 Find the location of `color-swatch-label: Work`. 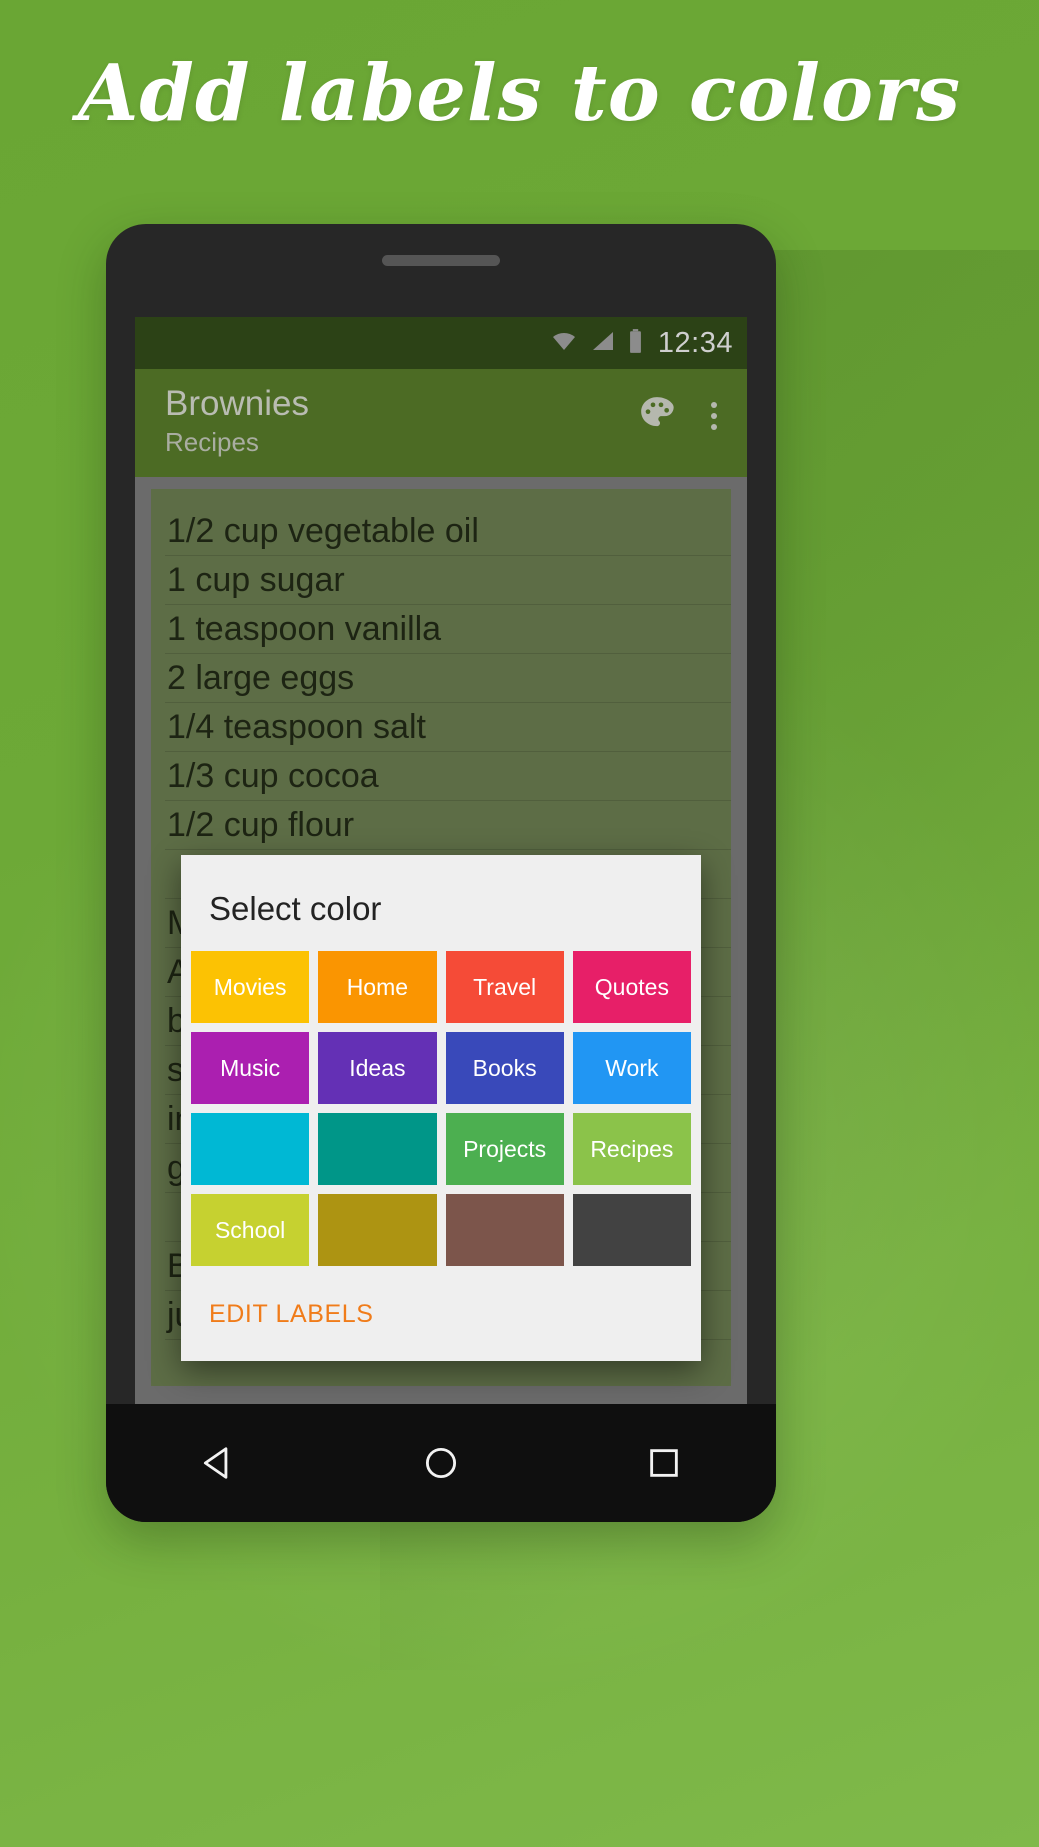

color-swatch-label: Work is located at coordinates (632, 1067).